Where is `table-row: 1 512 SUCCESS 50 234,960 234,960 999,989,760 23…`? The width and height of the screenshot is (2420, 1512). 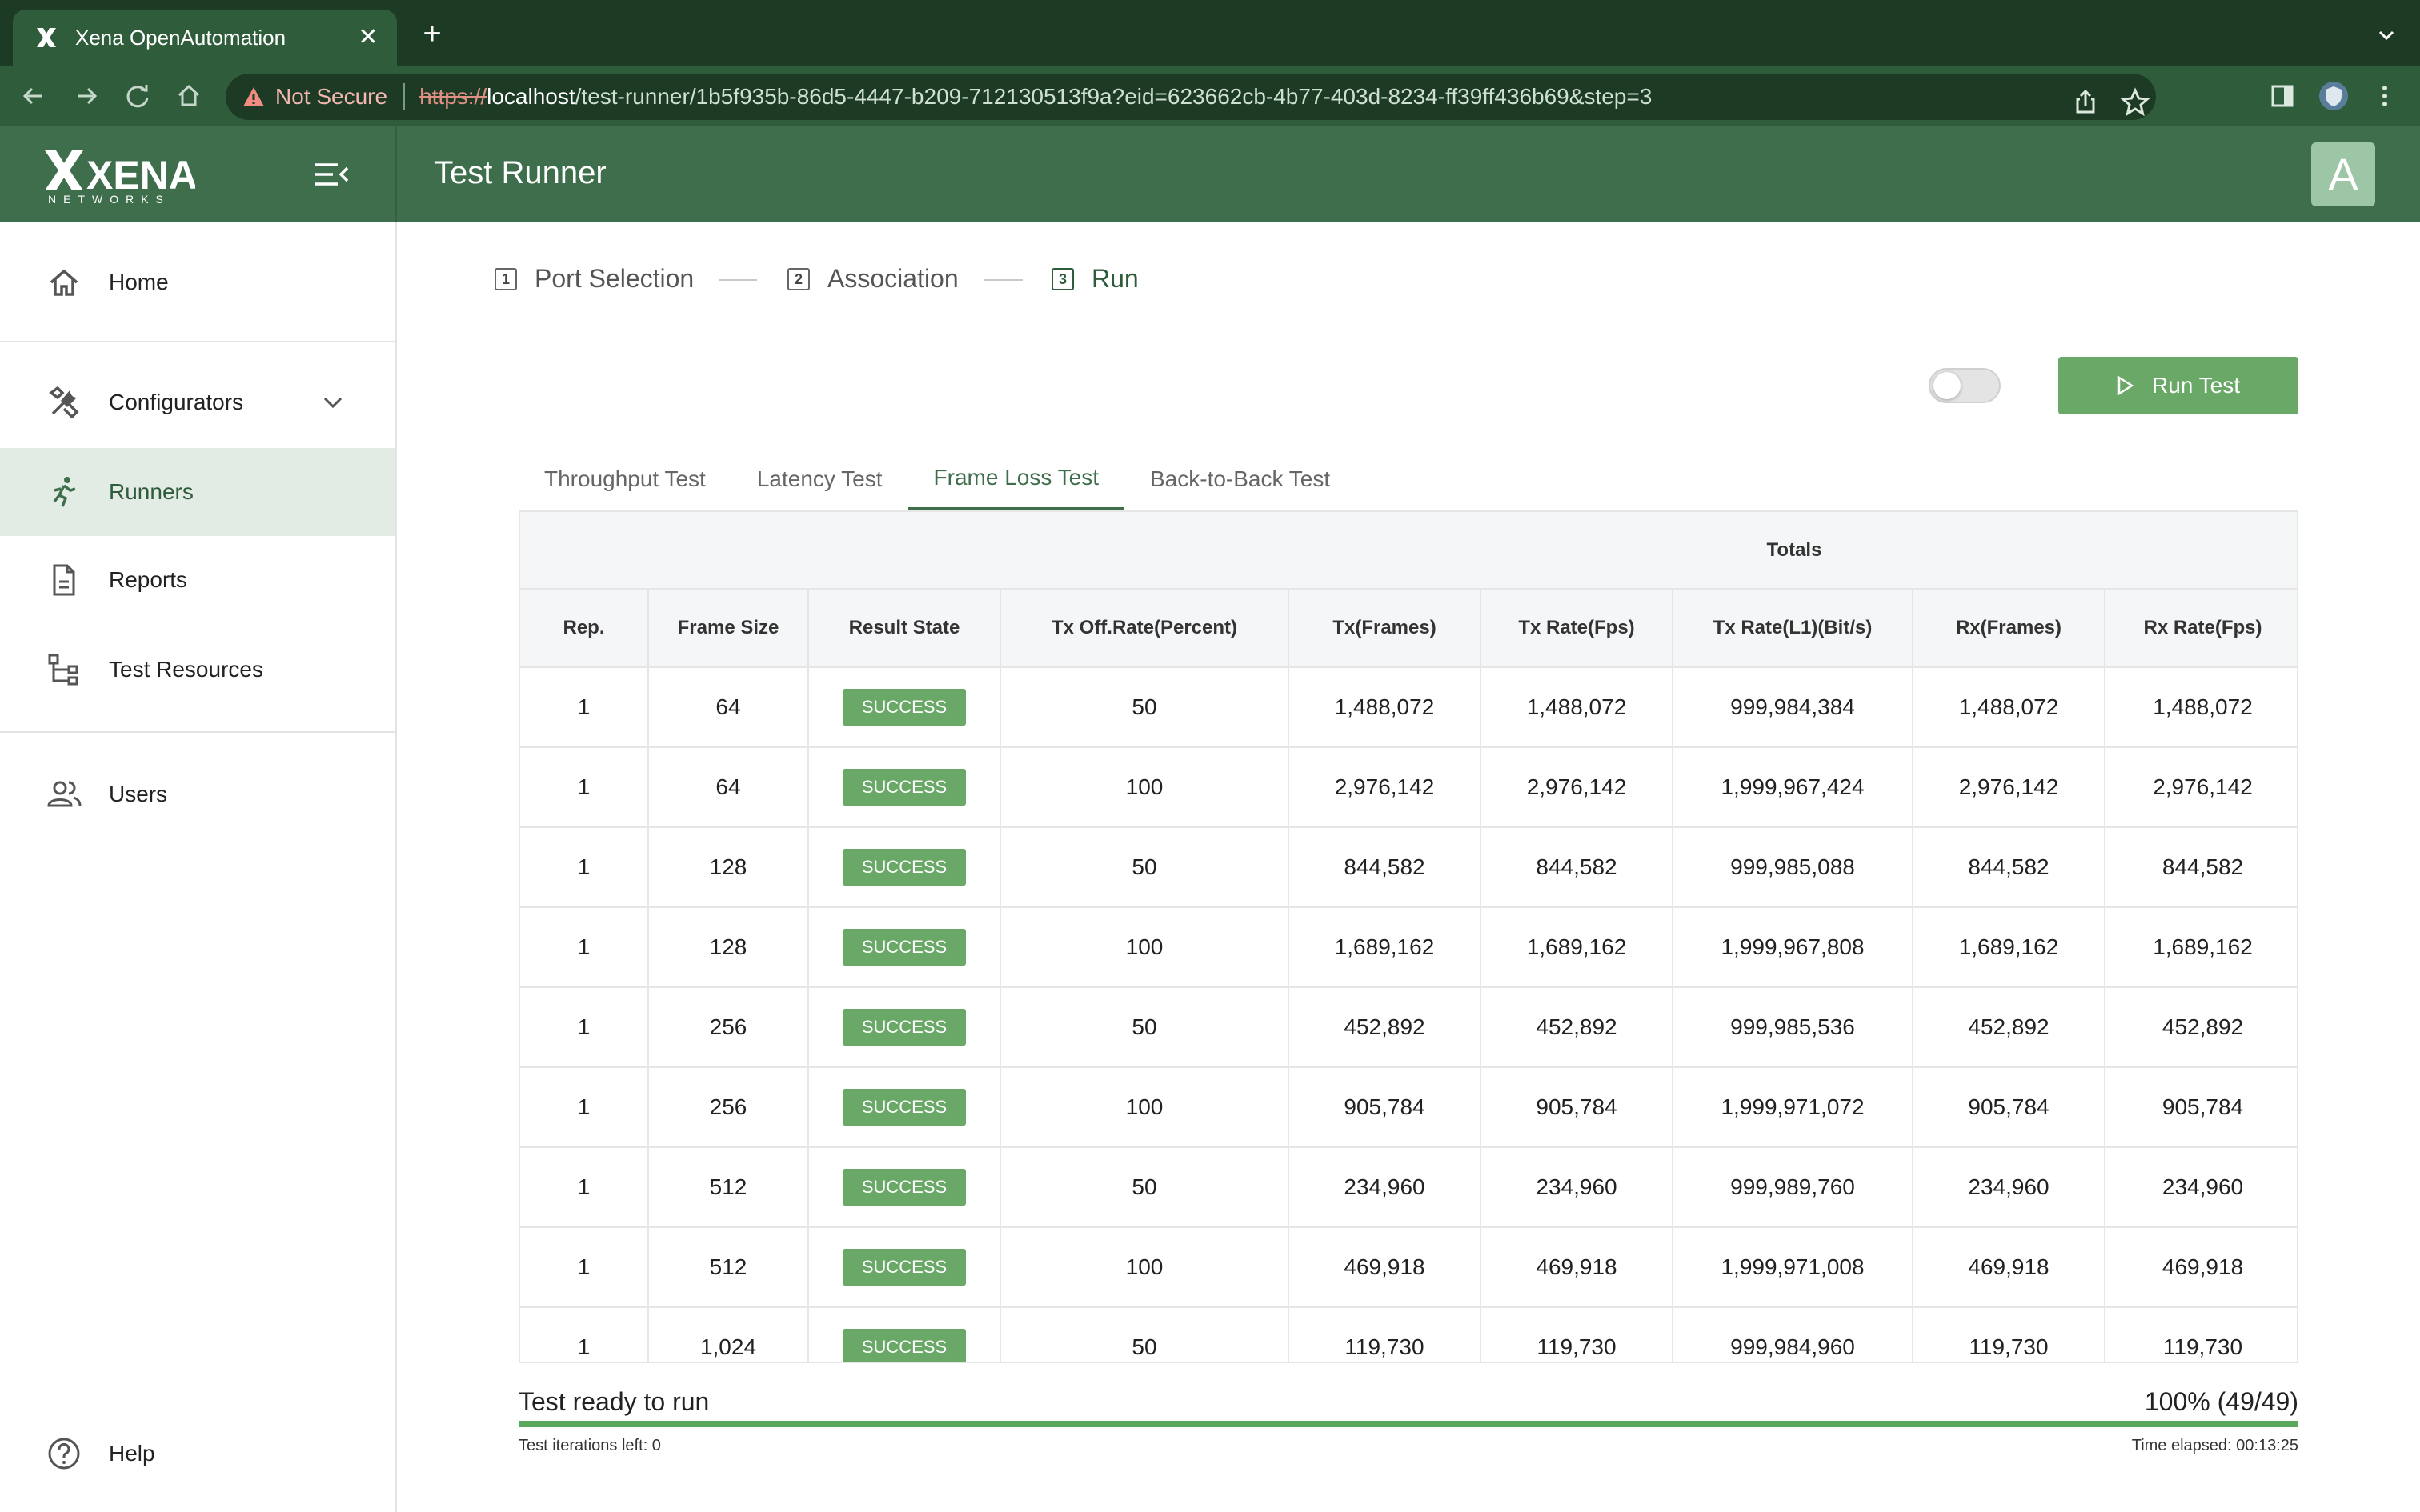
table-row: 1 512 SUCCESS 50 234,960 234,960 999,989,760 23… is located at coordinates (1408, 1187).